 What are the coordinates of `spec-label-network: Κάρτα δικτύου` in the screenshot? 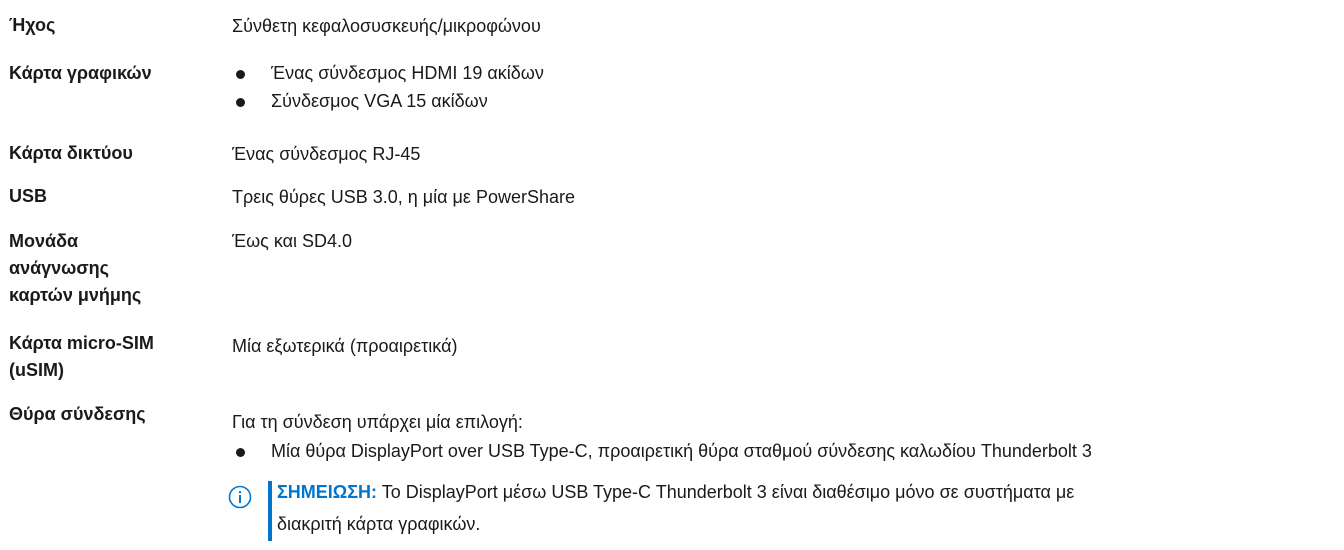 It's located at (71, 153).